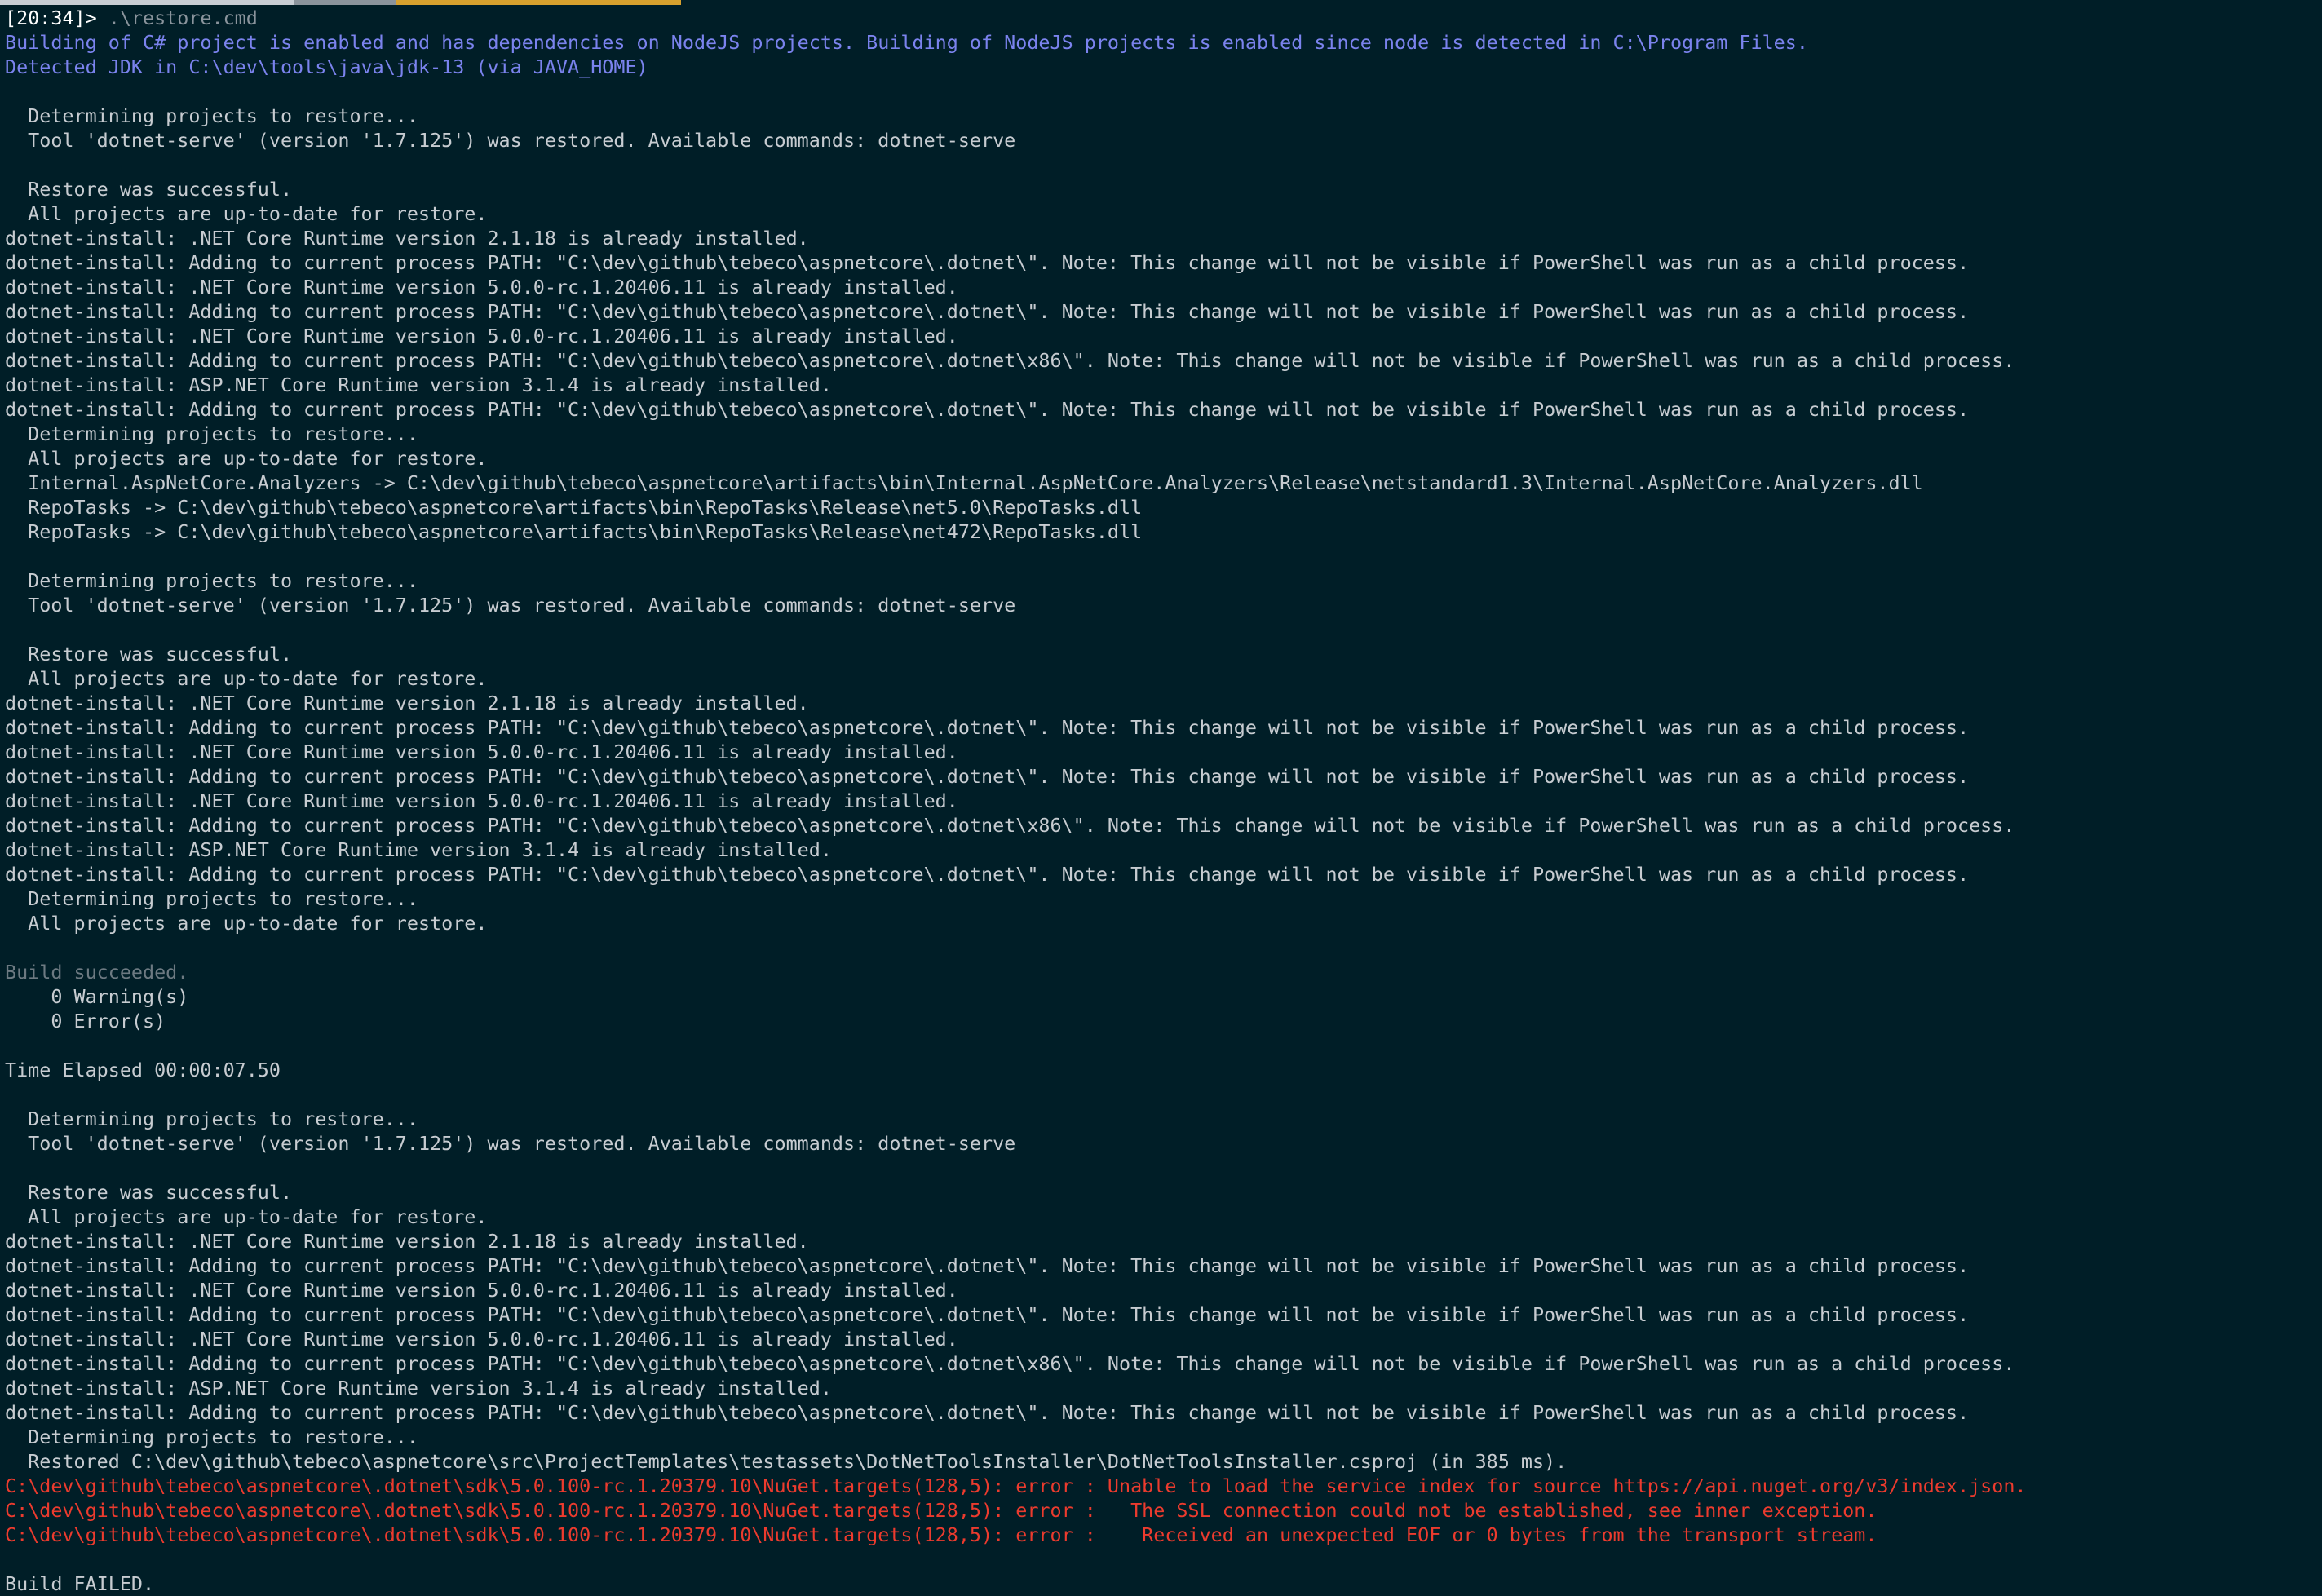 The image size is (2322, 1596). What do you see at coordinates (80, 1584) in the screenshot?
I see `output-line: Build FAILED.` at bounding box center [80, 1584].